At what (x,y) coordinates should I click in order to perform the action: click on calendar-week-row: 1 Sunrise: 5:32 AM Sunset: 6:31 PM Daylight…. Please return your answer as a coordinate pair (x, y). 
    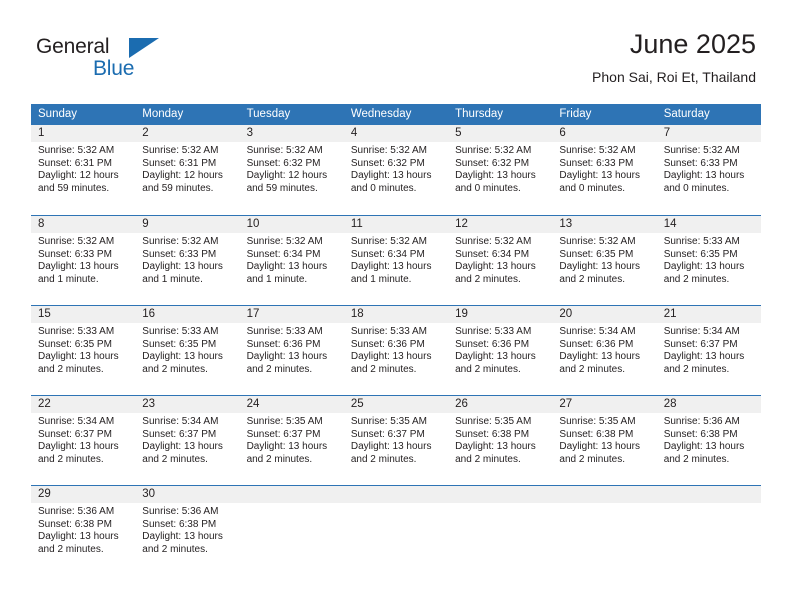
    Looking at the image, I should click on (396, 170).